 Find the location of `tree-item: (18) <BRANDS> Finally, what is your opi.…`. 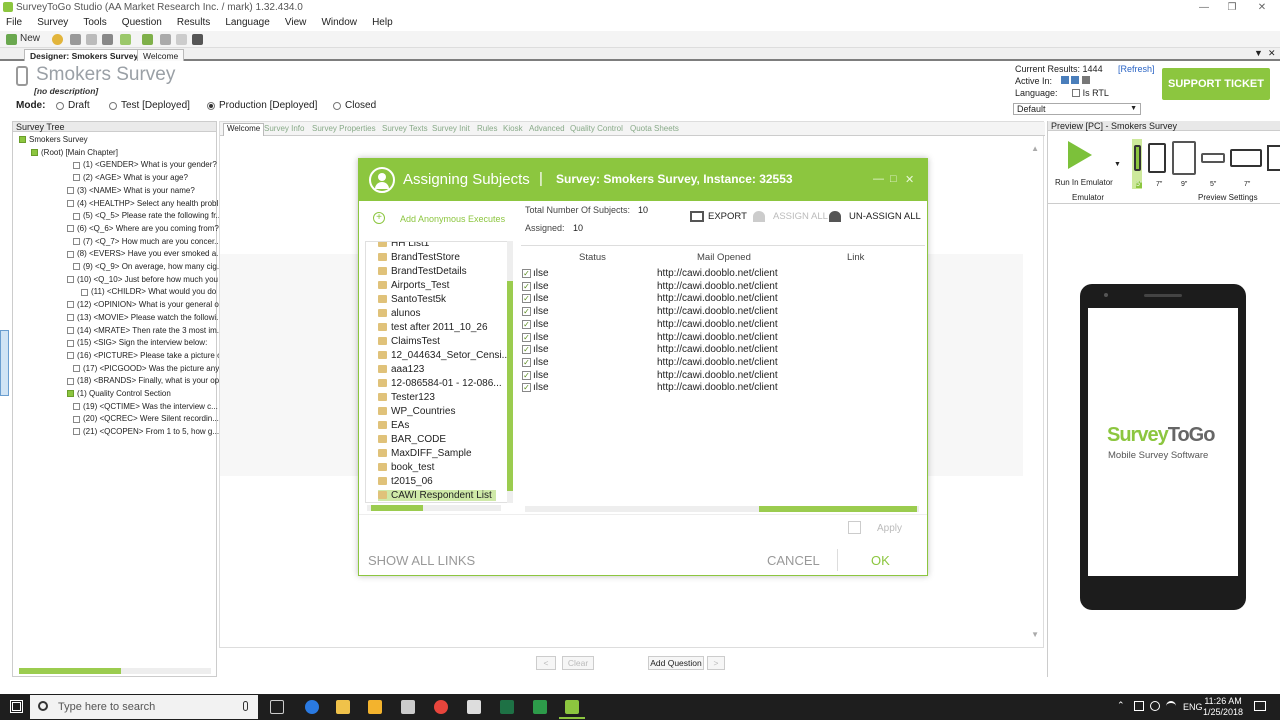

tree-item: (18) <BRANDS> Finally, what is your opi.… is located at coordinates (147, 380).